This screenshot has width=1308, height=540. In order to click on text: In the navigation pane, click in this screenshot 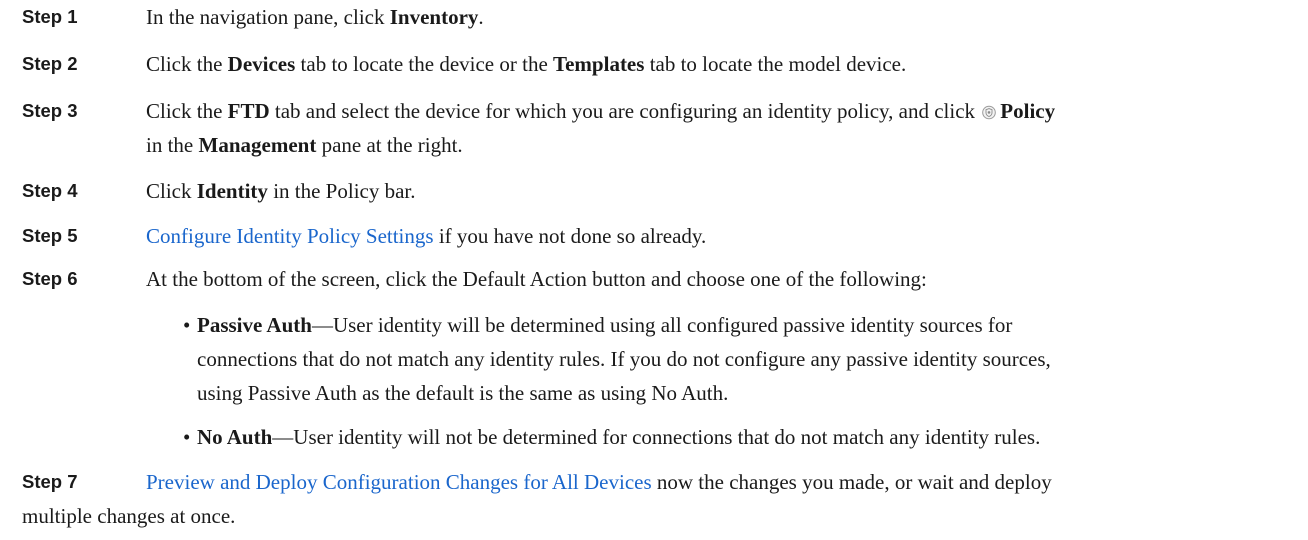, I will do `click(268, 17)`.